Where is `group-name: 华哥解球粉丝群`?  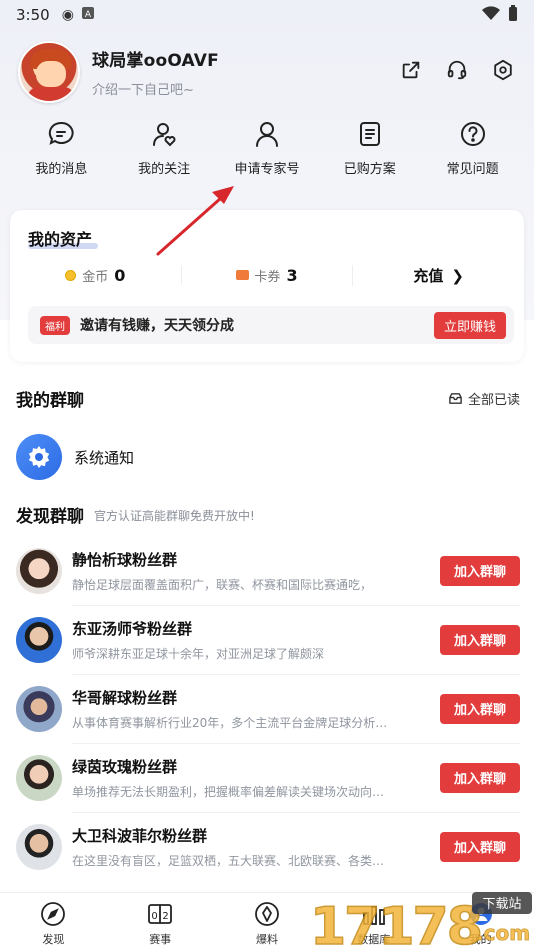
group-name: 华哥解球粉丝群 is located at coordinates (125, 697).